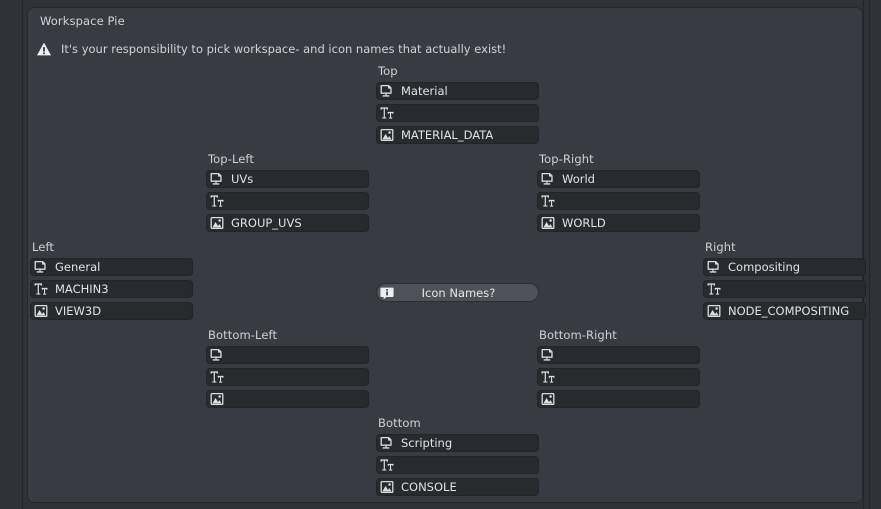  What do you see at coordinates (22, 254) in the screenshot?
I see `left-edge-divider` at bounding box center [22, 254].